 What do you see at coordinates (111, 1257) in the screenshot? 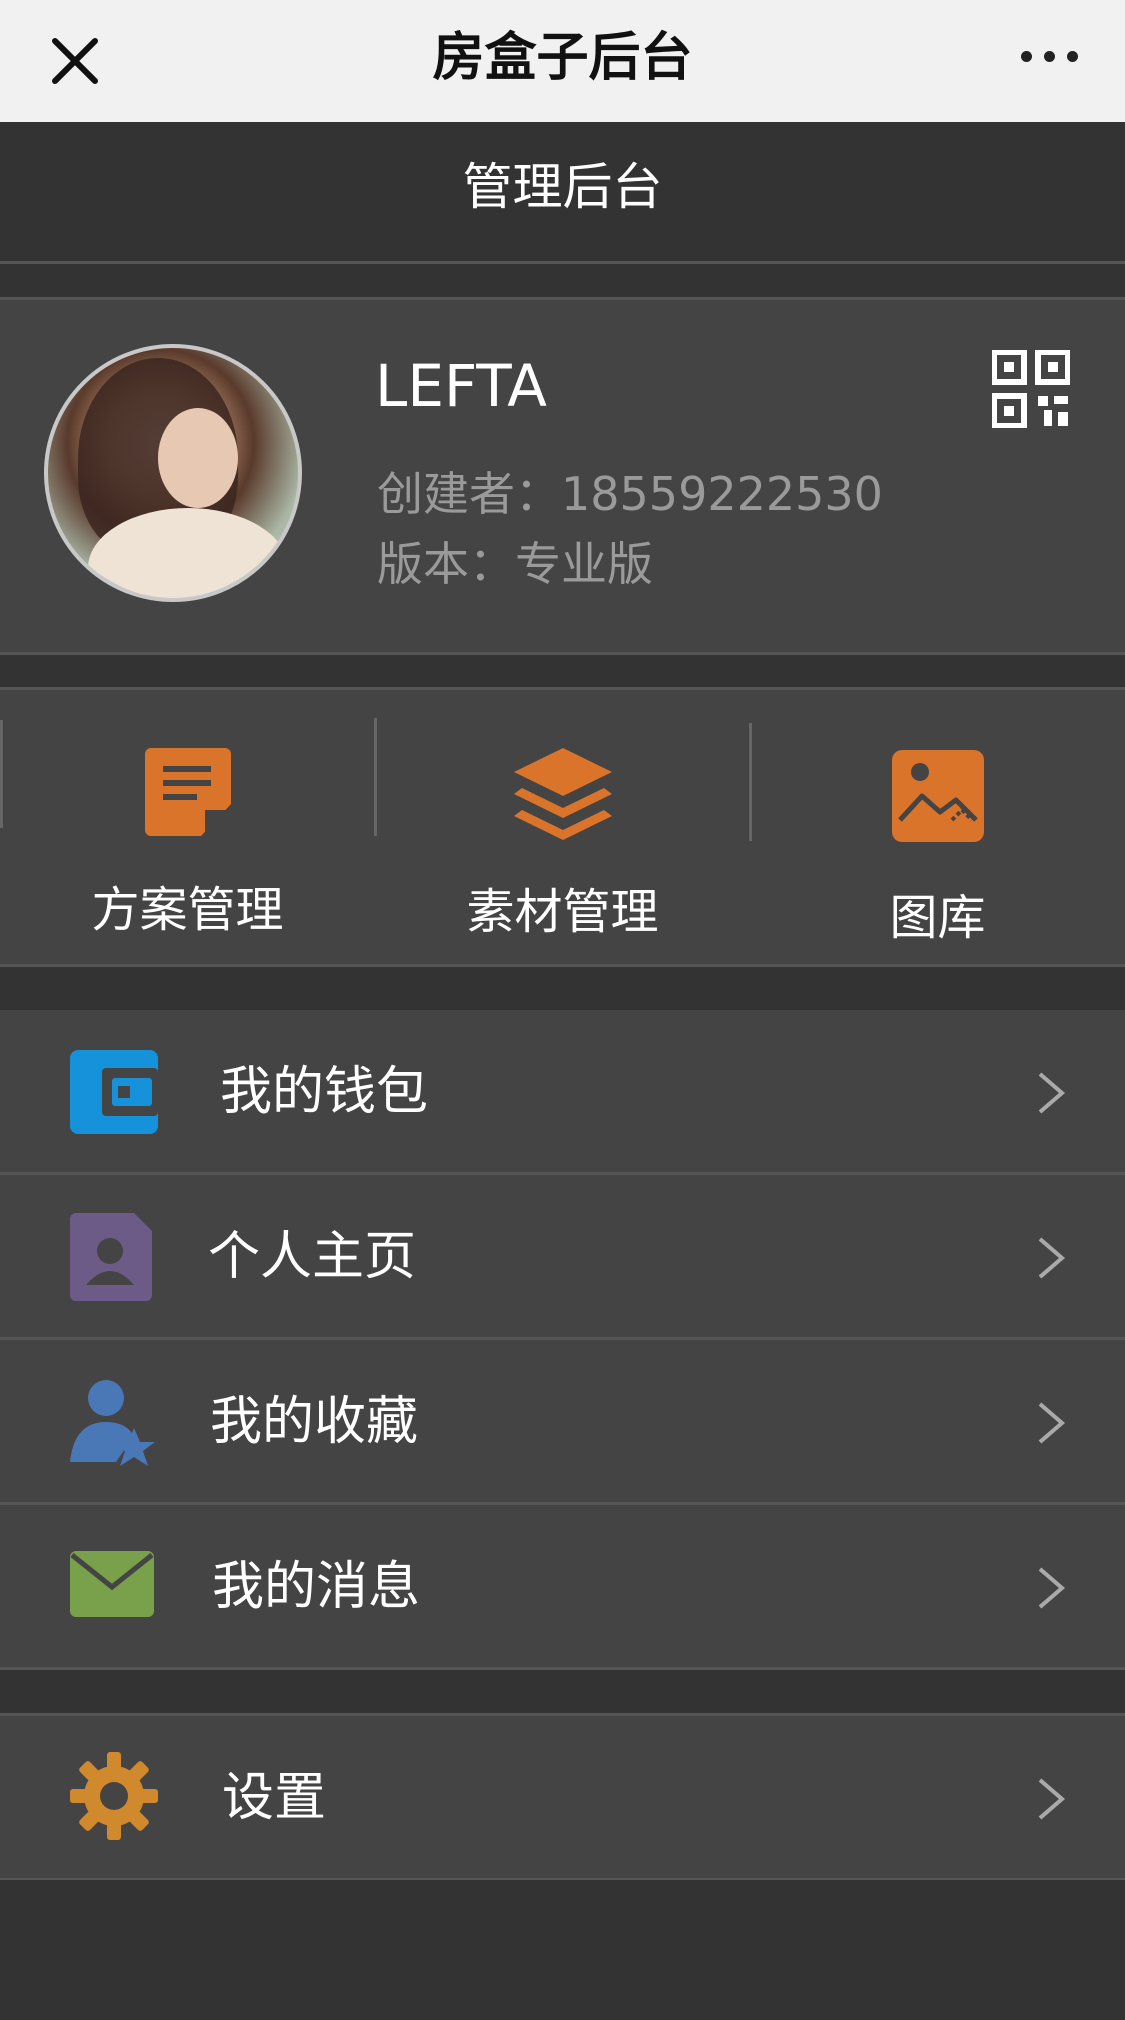
I see `profile-page-icon` at bounding box center [111, 1257].